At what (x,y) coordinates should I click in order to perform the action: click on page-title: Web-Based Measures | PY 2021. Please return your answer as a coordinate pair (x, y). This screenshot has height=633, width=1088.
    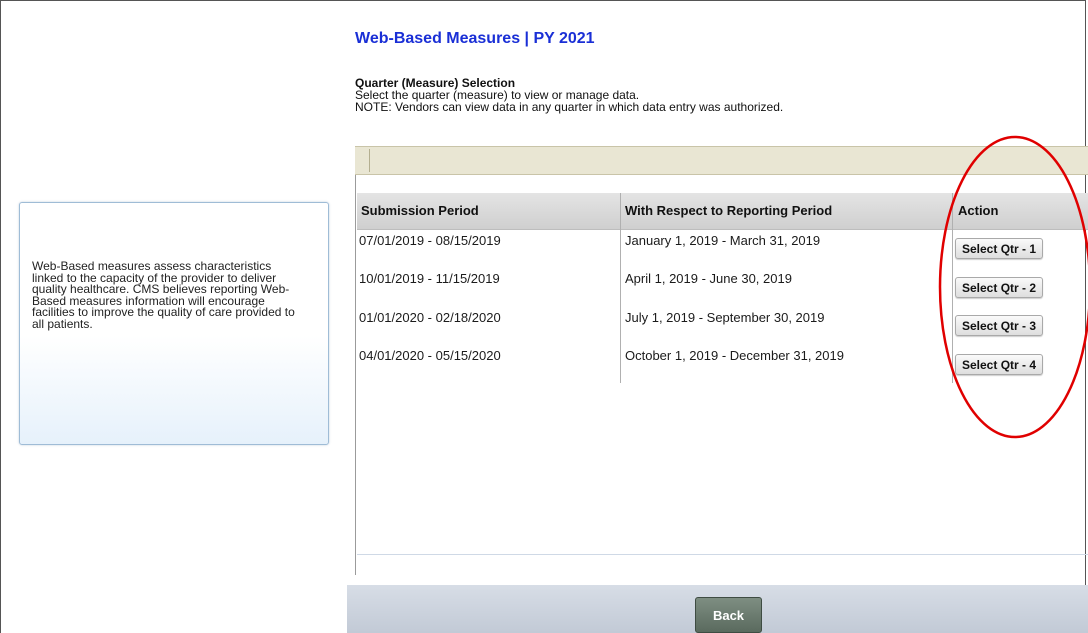
    Looking at the image, I should click on (475, 38).